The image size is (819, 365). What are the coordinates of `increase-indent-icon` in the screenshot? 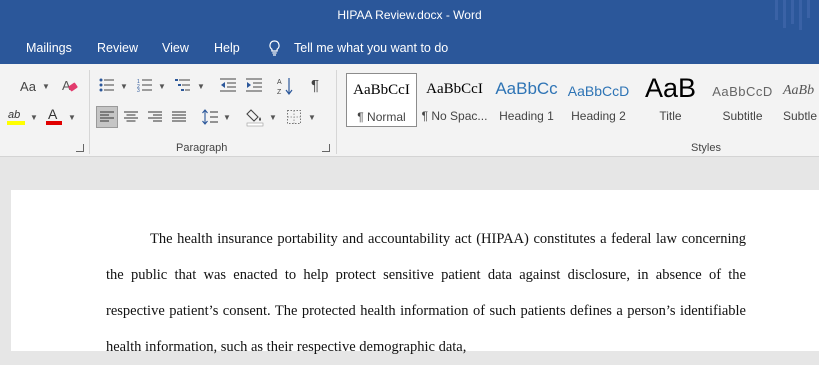 It's located at (254, 85).